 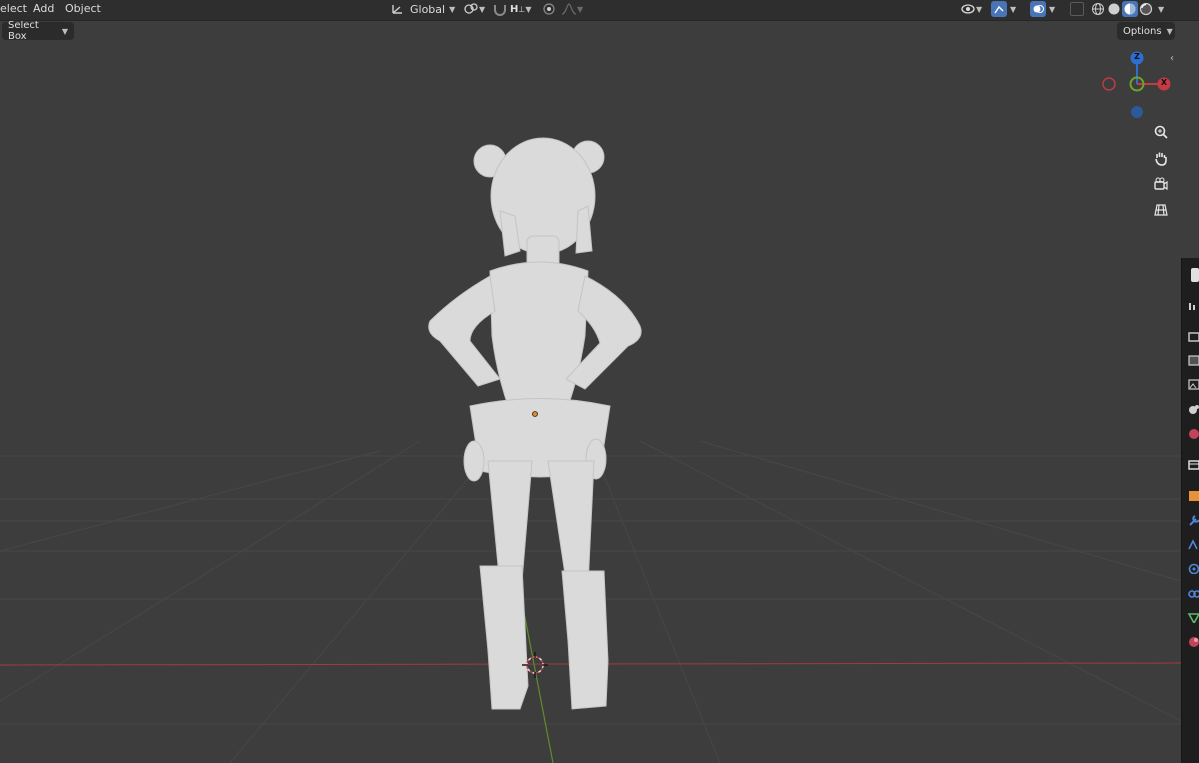 I want to click on rendered-shading-icon, so click(x=1146, y=9).